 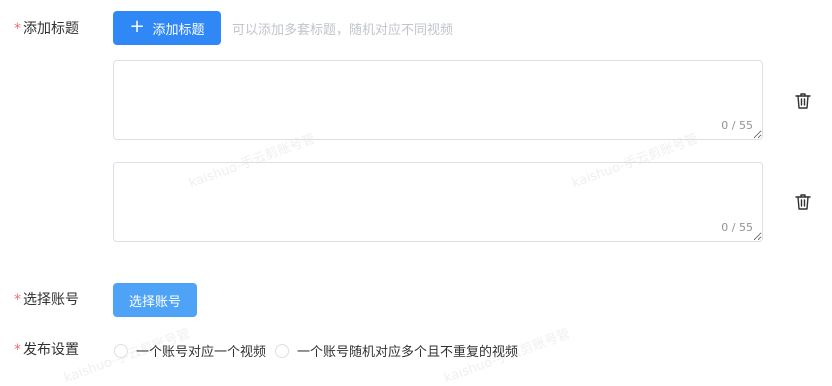 I want to click on select-account-button-label: 选择账号, so click(x=154, y=302).